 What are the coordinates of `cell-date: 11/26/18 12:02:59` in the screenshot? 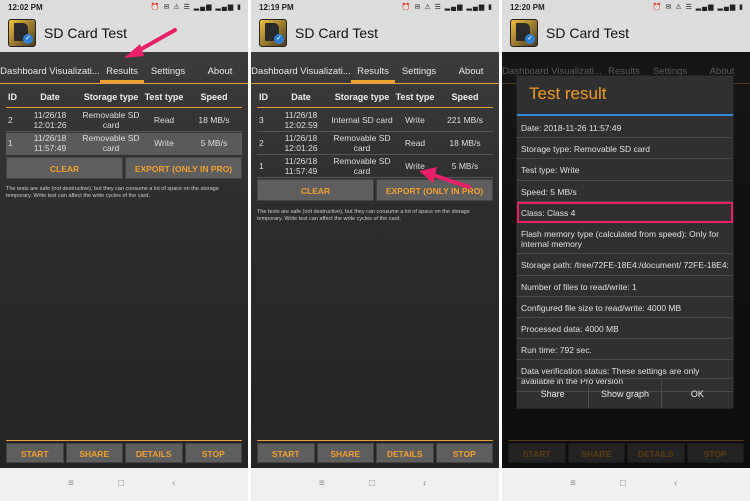 It's located at (301, 120).